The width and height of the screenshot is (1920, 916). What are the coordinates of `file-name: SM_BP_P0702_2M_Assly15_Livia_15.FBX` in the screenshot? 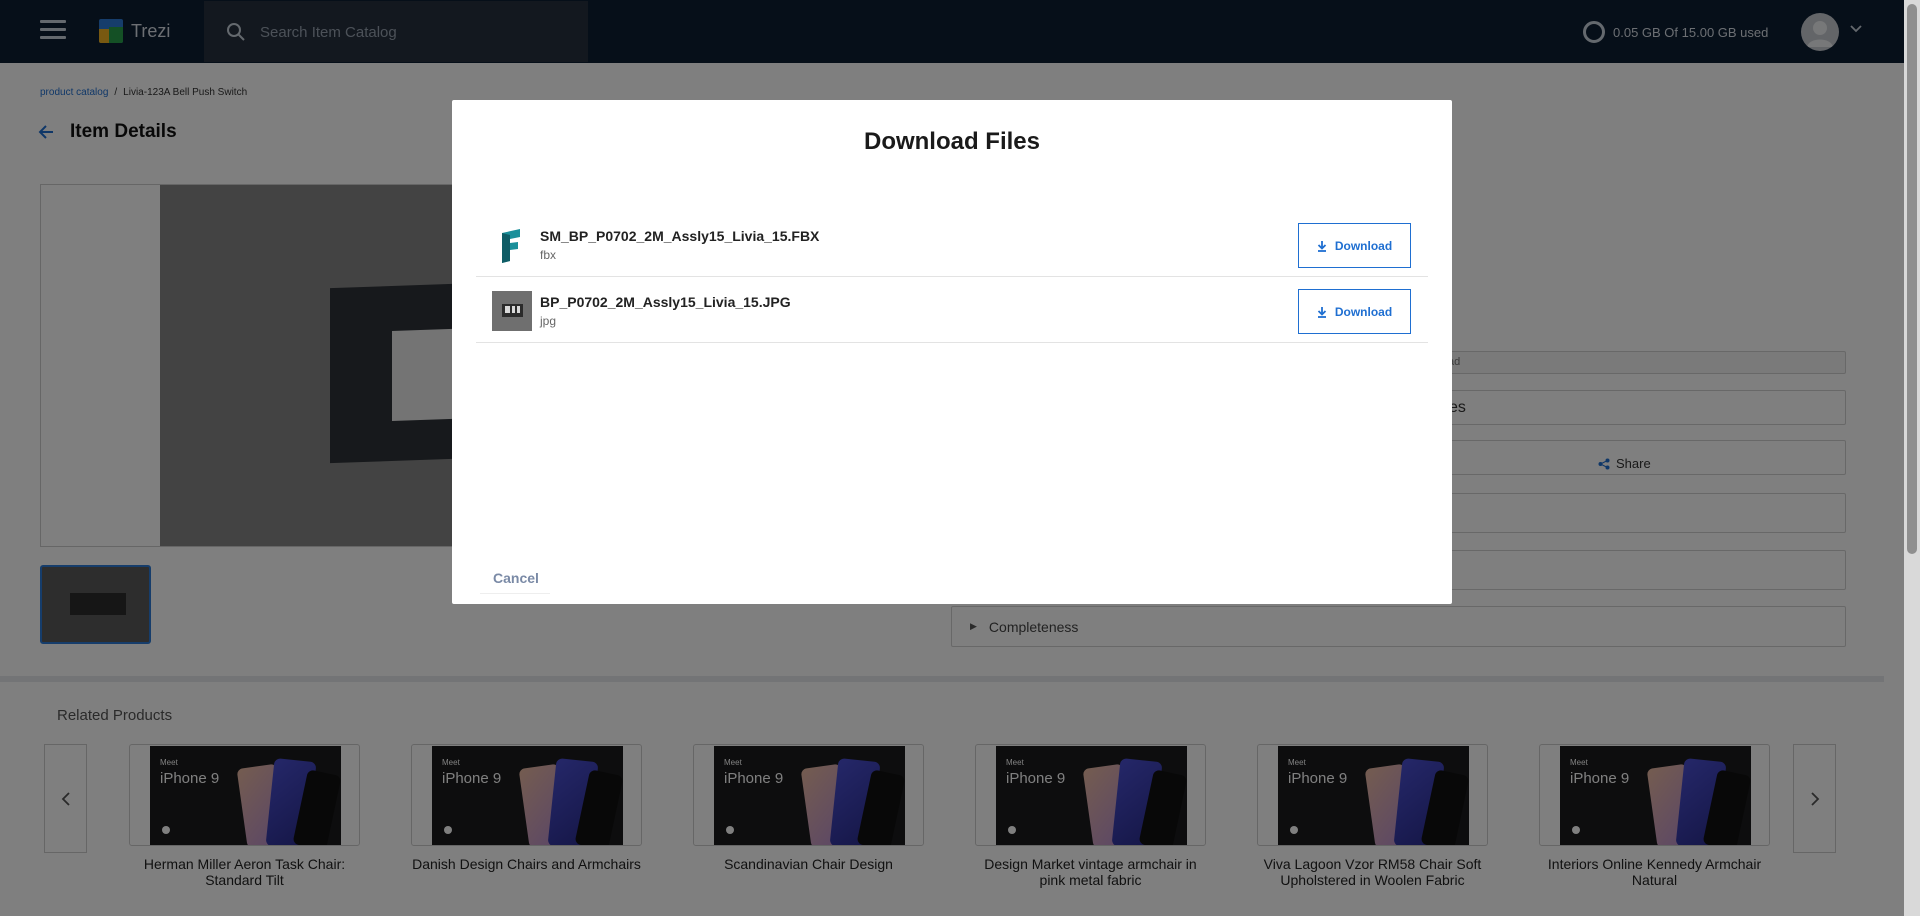 It's located at (680, 236).